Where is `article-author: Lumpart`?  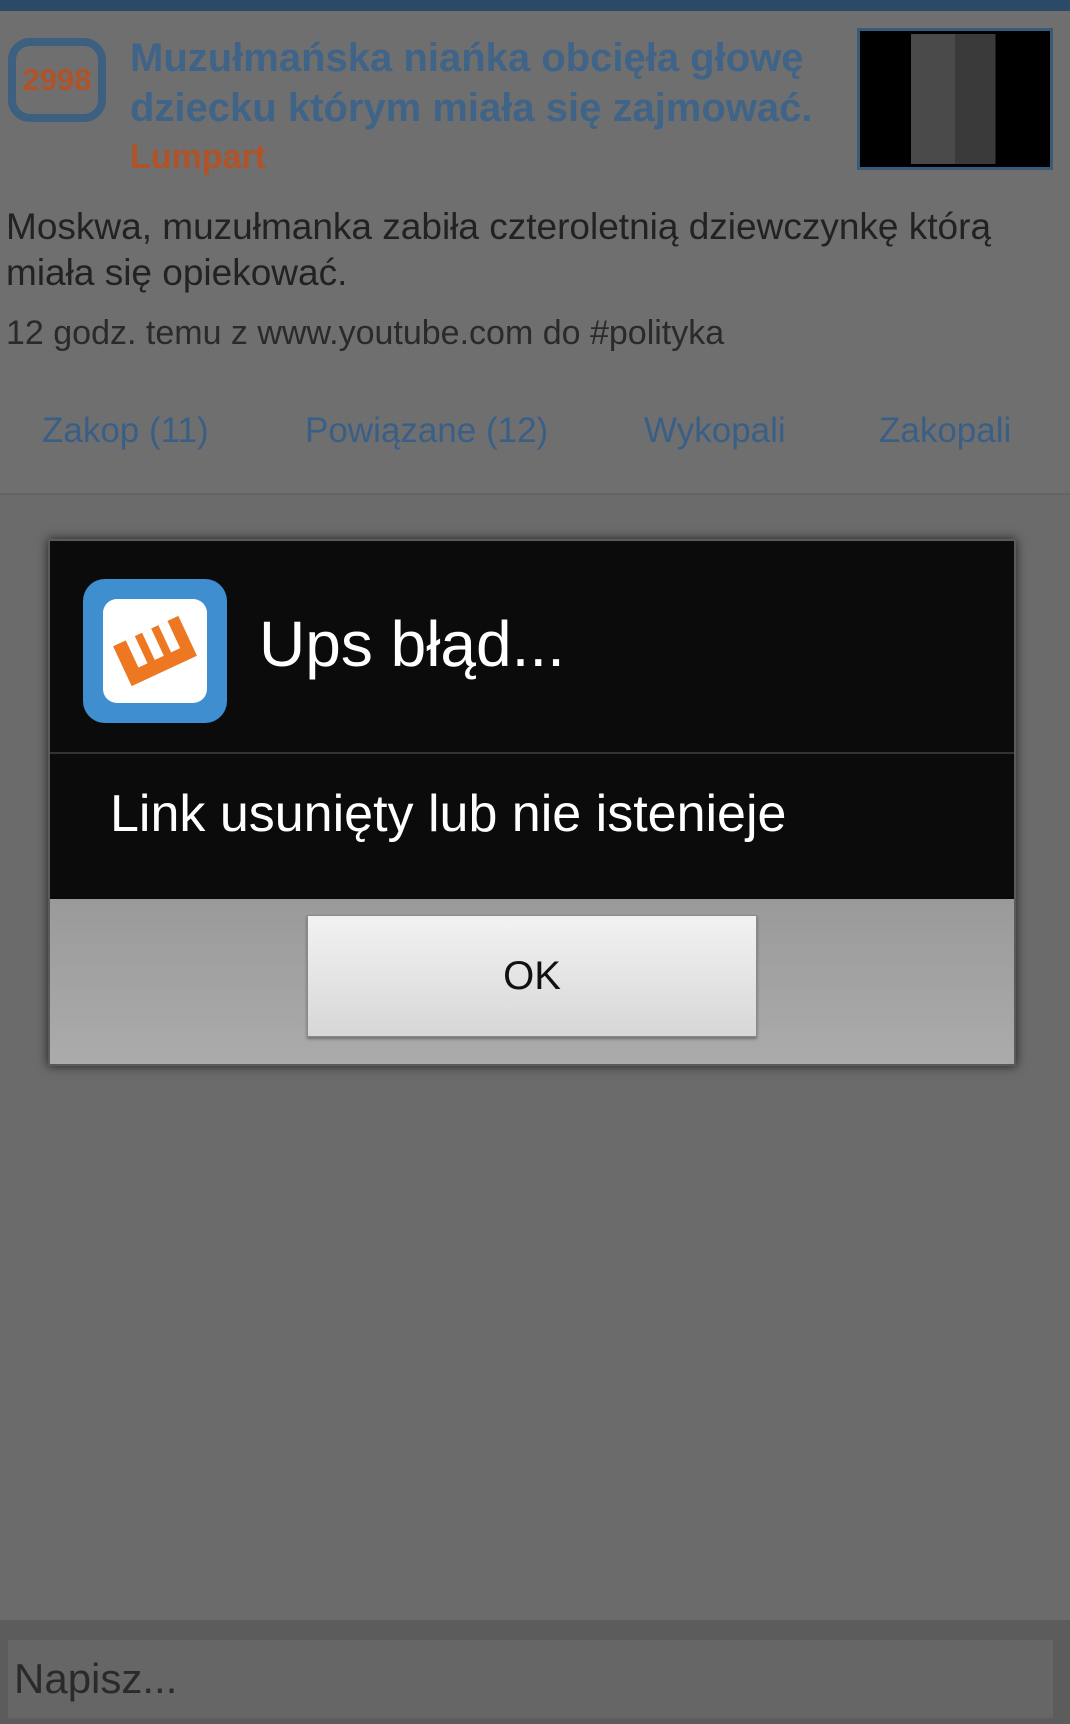 article-author: Lumpart is located at coordinates (198, 157).